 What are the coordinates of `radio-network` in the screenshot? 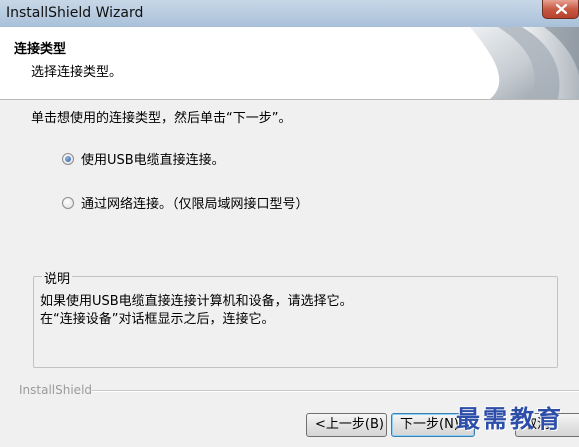 It's located at (68, 202).